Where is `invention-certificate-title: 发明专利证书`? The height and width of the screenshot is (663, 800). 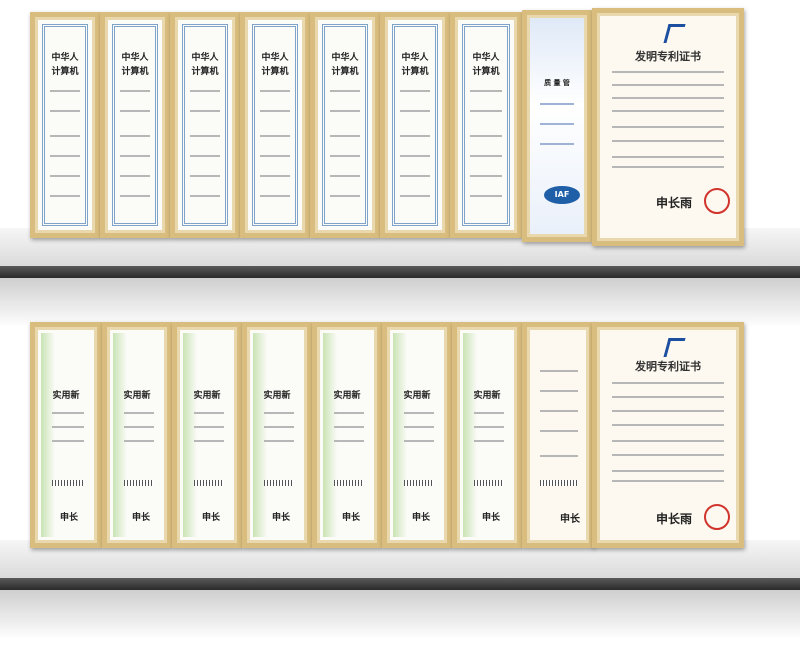 invention-certificate-title: 发明专利证书 is located at coordinates (668, 366).